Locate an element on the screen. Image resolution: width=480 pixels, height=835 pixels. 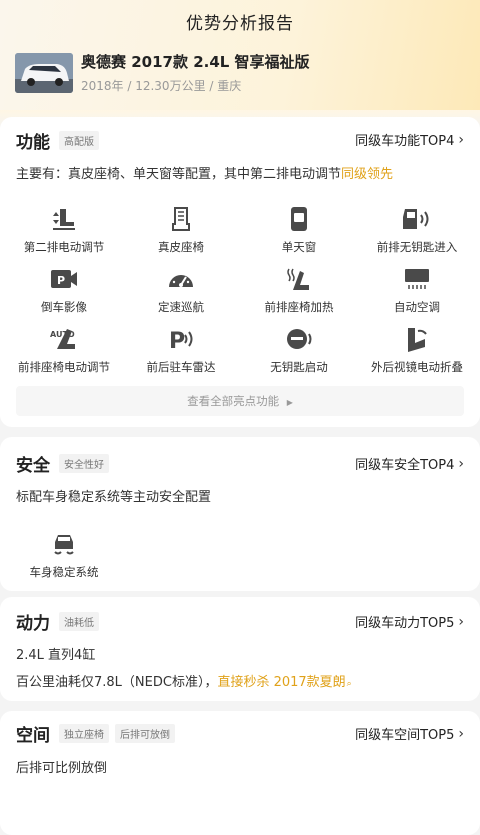
feature-item: 单天窗 is located at coordinates (299, 230).